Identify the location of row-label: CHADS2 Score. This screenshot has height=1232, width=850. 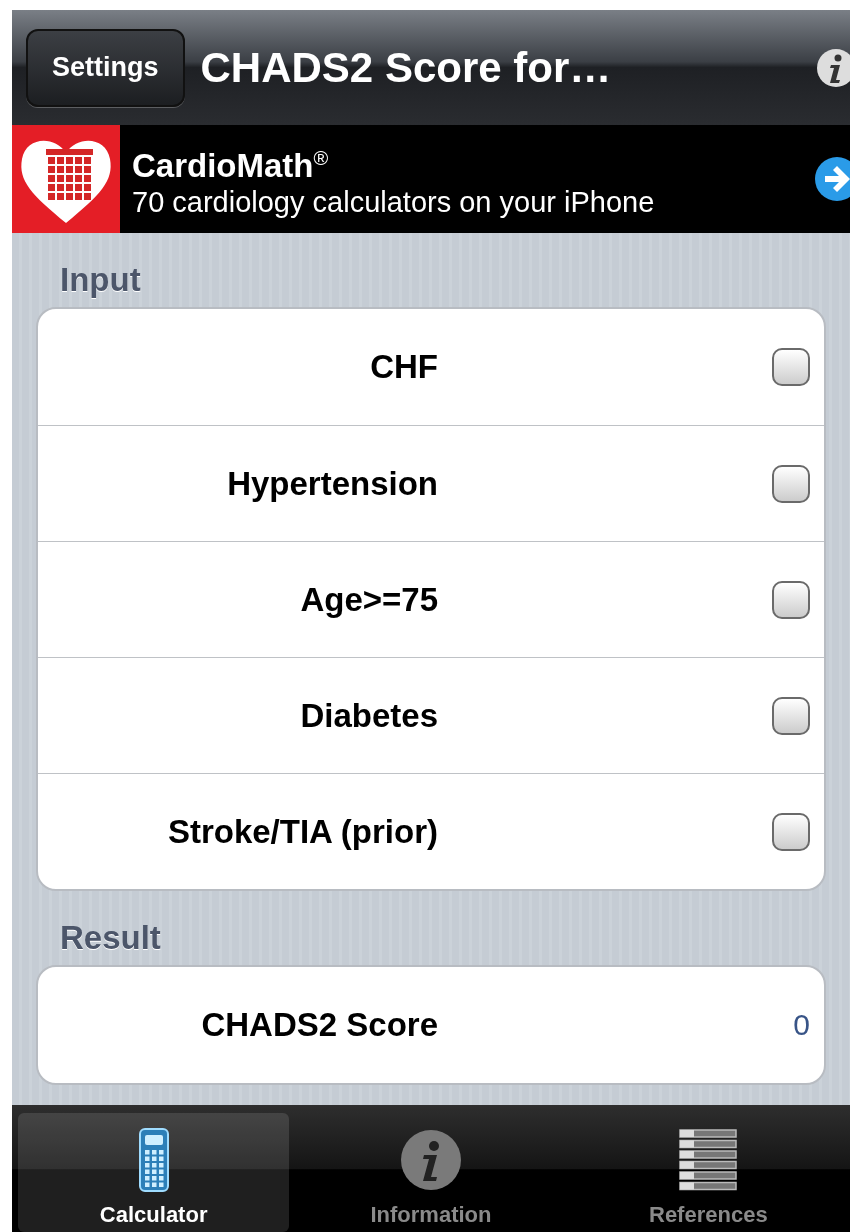
(319, 1025).